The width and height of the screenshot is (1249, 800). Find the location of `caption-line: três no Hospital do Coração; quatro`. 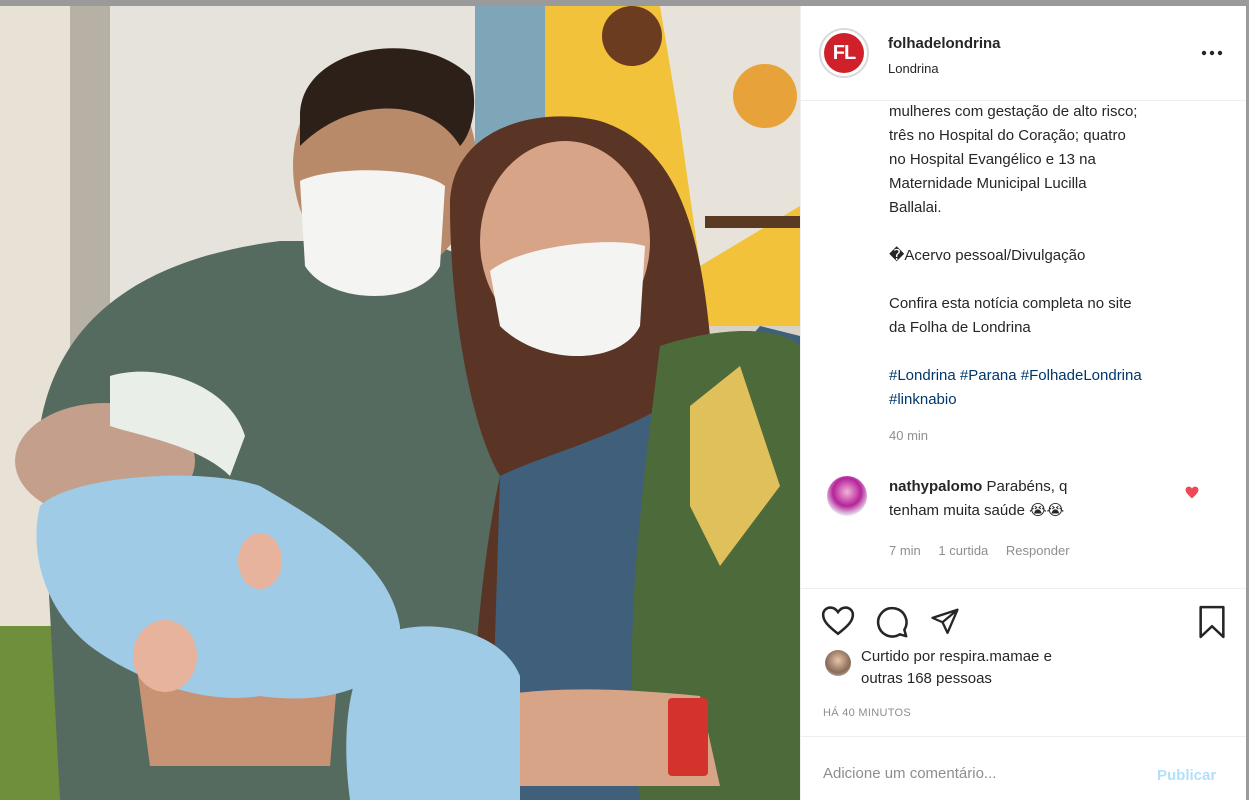

caption-line: três no Hospital do Coração; quatro is located at coordinates (1007, 135).